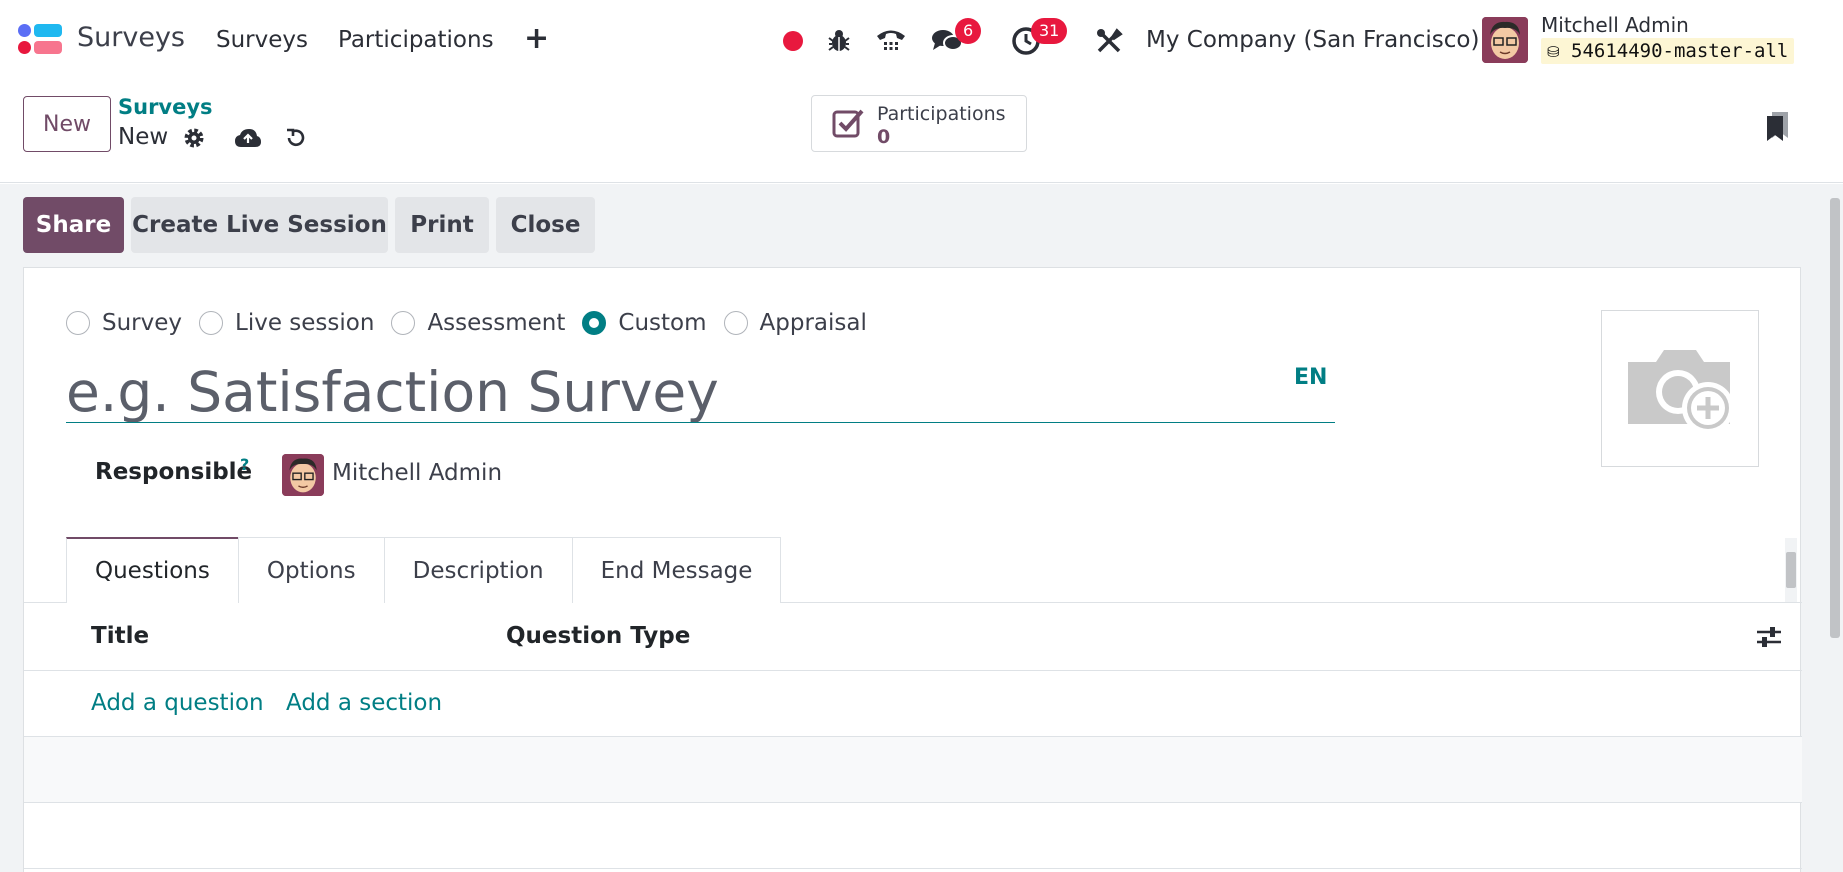 This screenshot has height=872, width=1843. Describe the element at coordinates (598, 636) in the screenshot. I see `column-question-type: Question Type` at that location.